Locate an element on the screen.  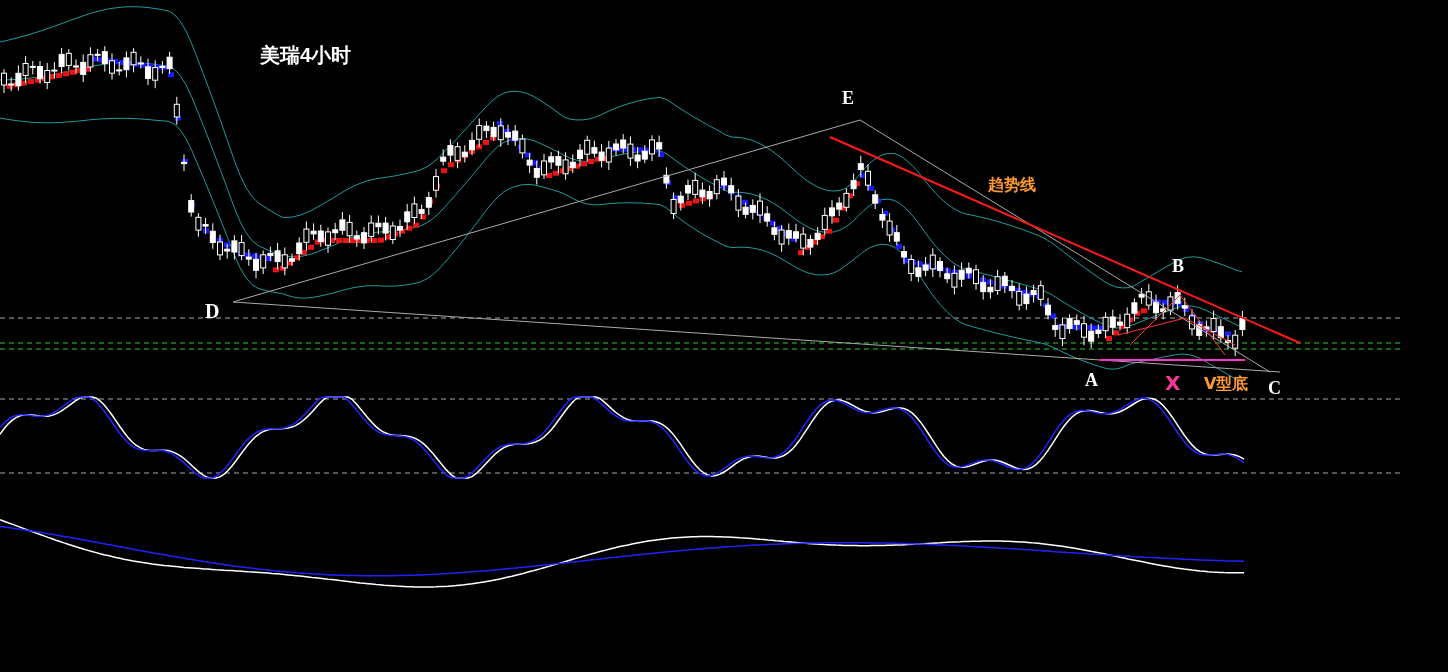
annotation-label: X is located at coordinates (1173, 383).